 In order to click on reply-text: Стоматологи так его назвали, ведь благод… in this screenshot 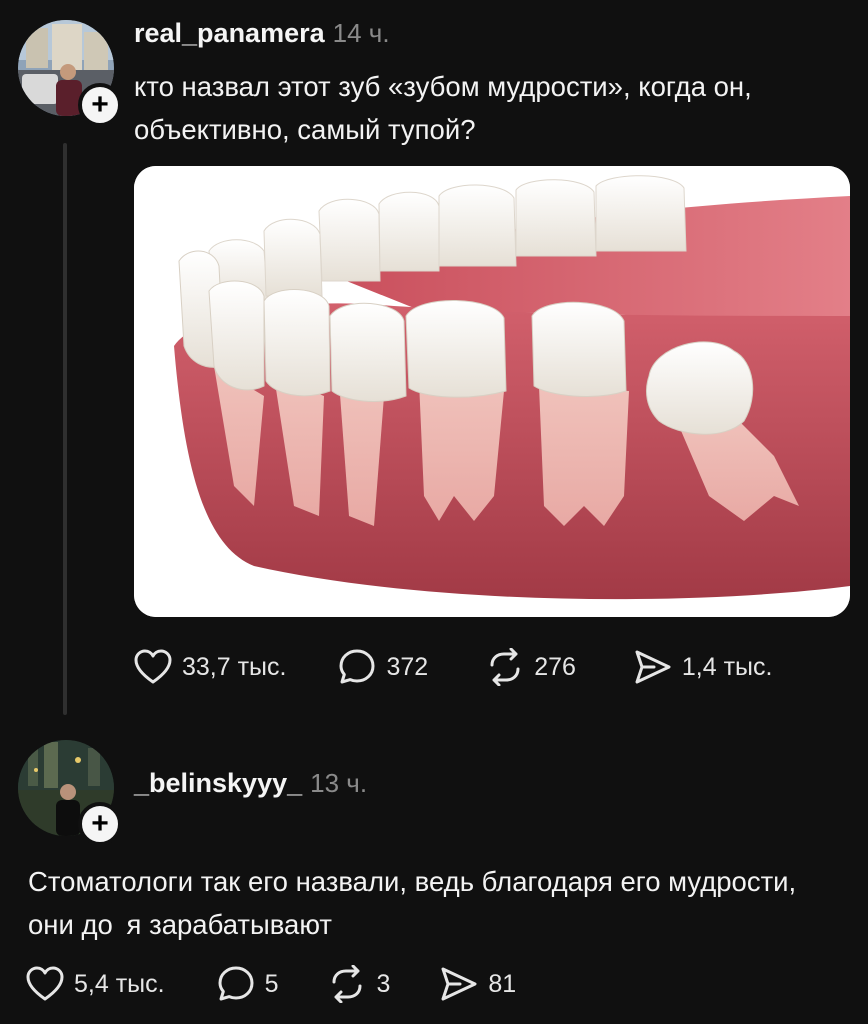, I will do `click(412, 903)`.